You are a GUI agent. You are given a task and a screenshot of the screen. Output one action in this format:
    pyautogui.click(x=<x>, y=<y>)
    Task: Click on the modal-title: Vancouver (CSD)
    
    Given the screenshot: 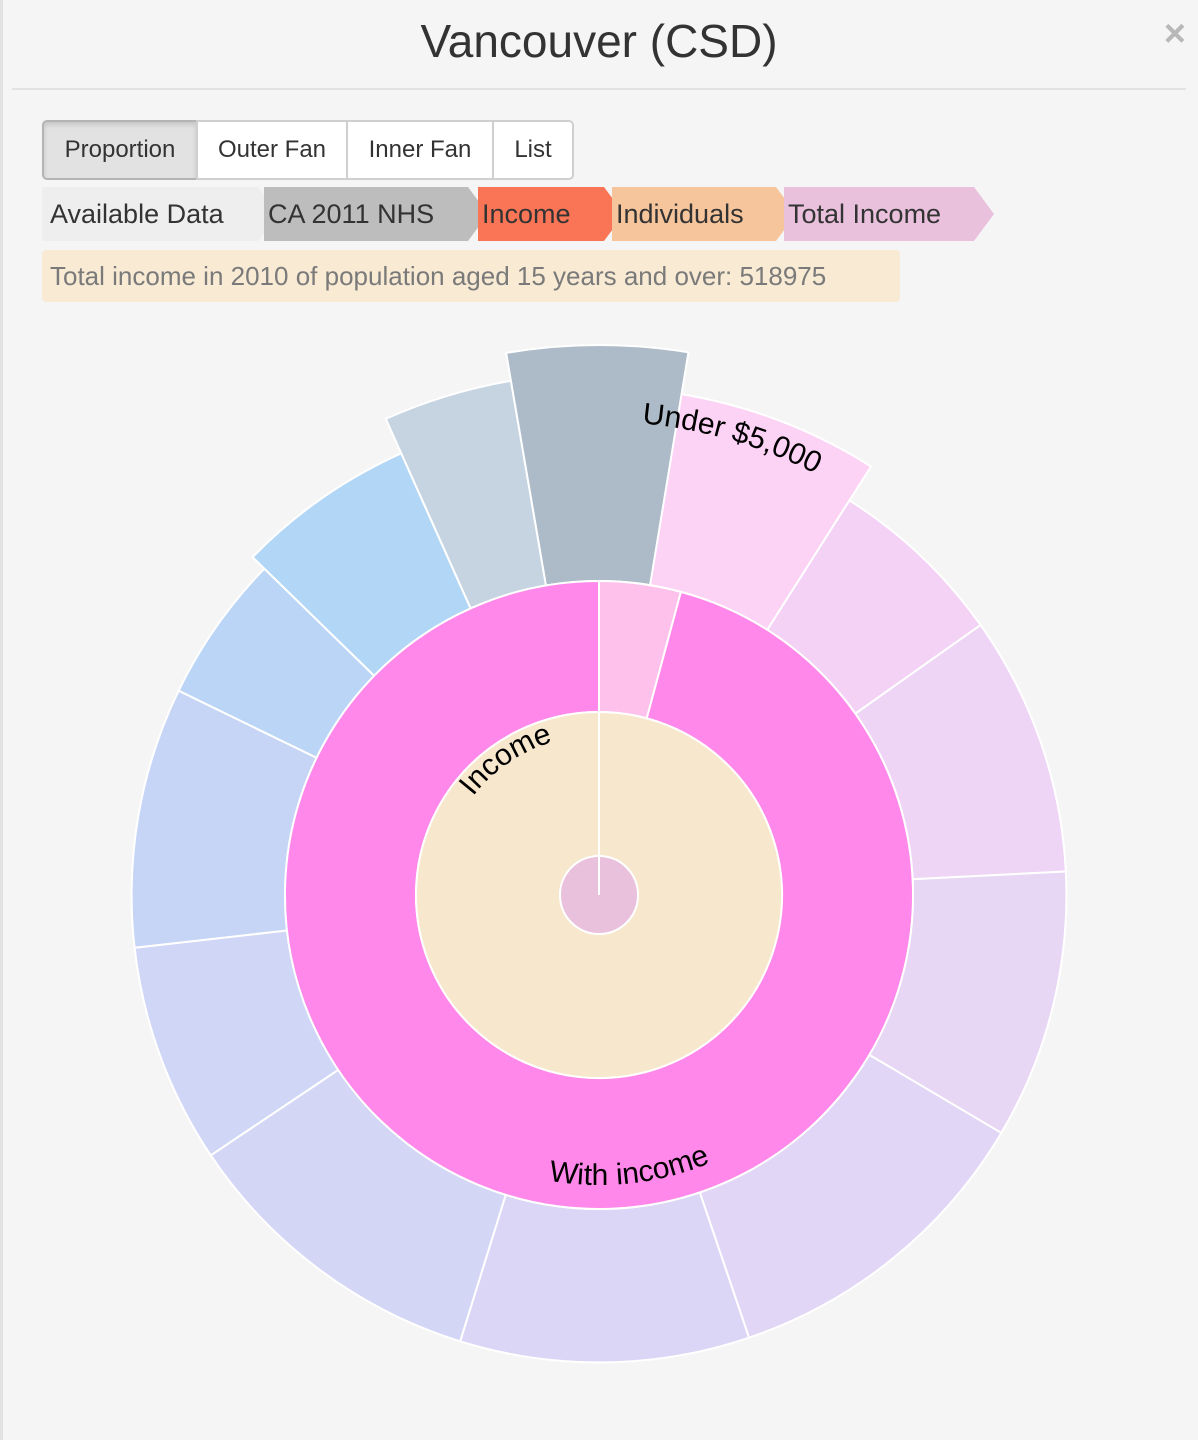 What is the action you would take?
    pyautogui.click(x=599, y=41)
    